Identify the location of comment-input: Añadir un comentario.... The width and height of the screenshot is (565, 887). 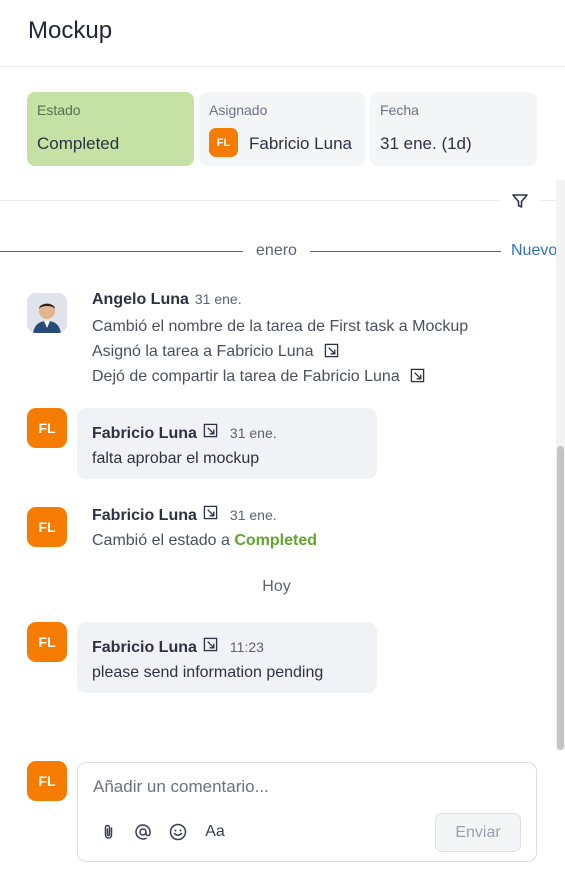
(181, 787).